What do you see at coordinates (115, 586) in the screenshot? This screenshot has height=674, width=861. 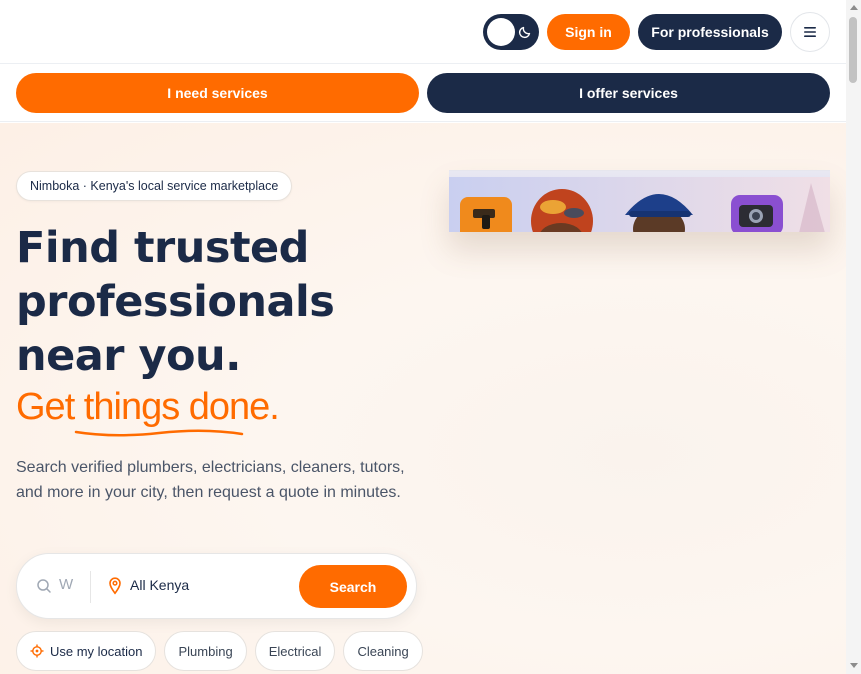 I see `location-pin-icon` at bounding box center [115, 586].